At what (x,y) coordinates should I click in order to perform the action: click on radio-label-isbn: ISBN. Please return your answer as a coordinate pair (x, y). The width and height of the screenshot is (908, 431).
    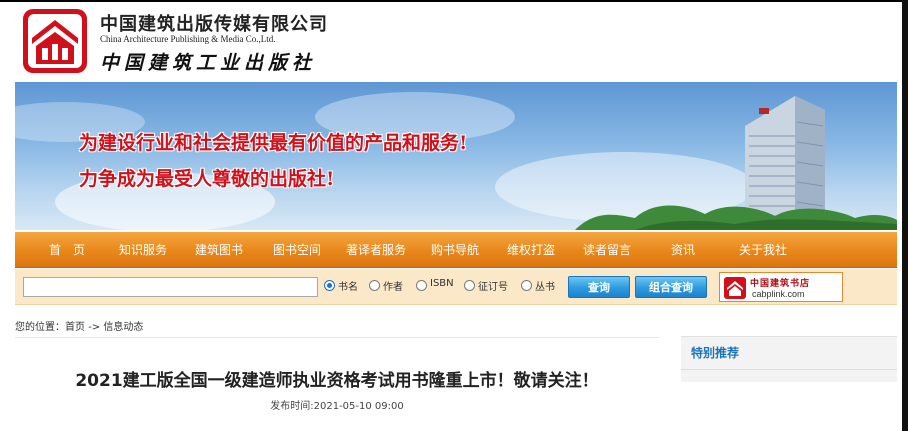
    Looking at the image, I should click on (442, 283).